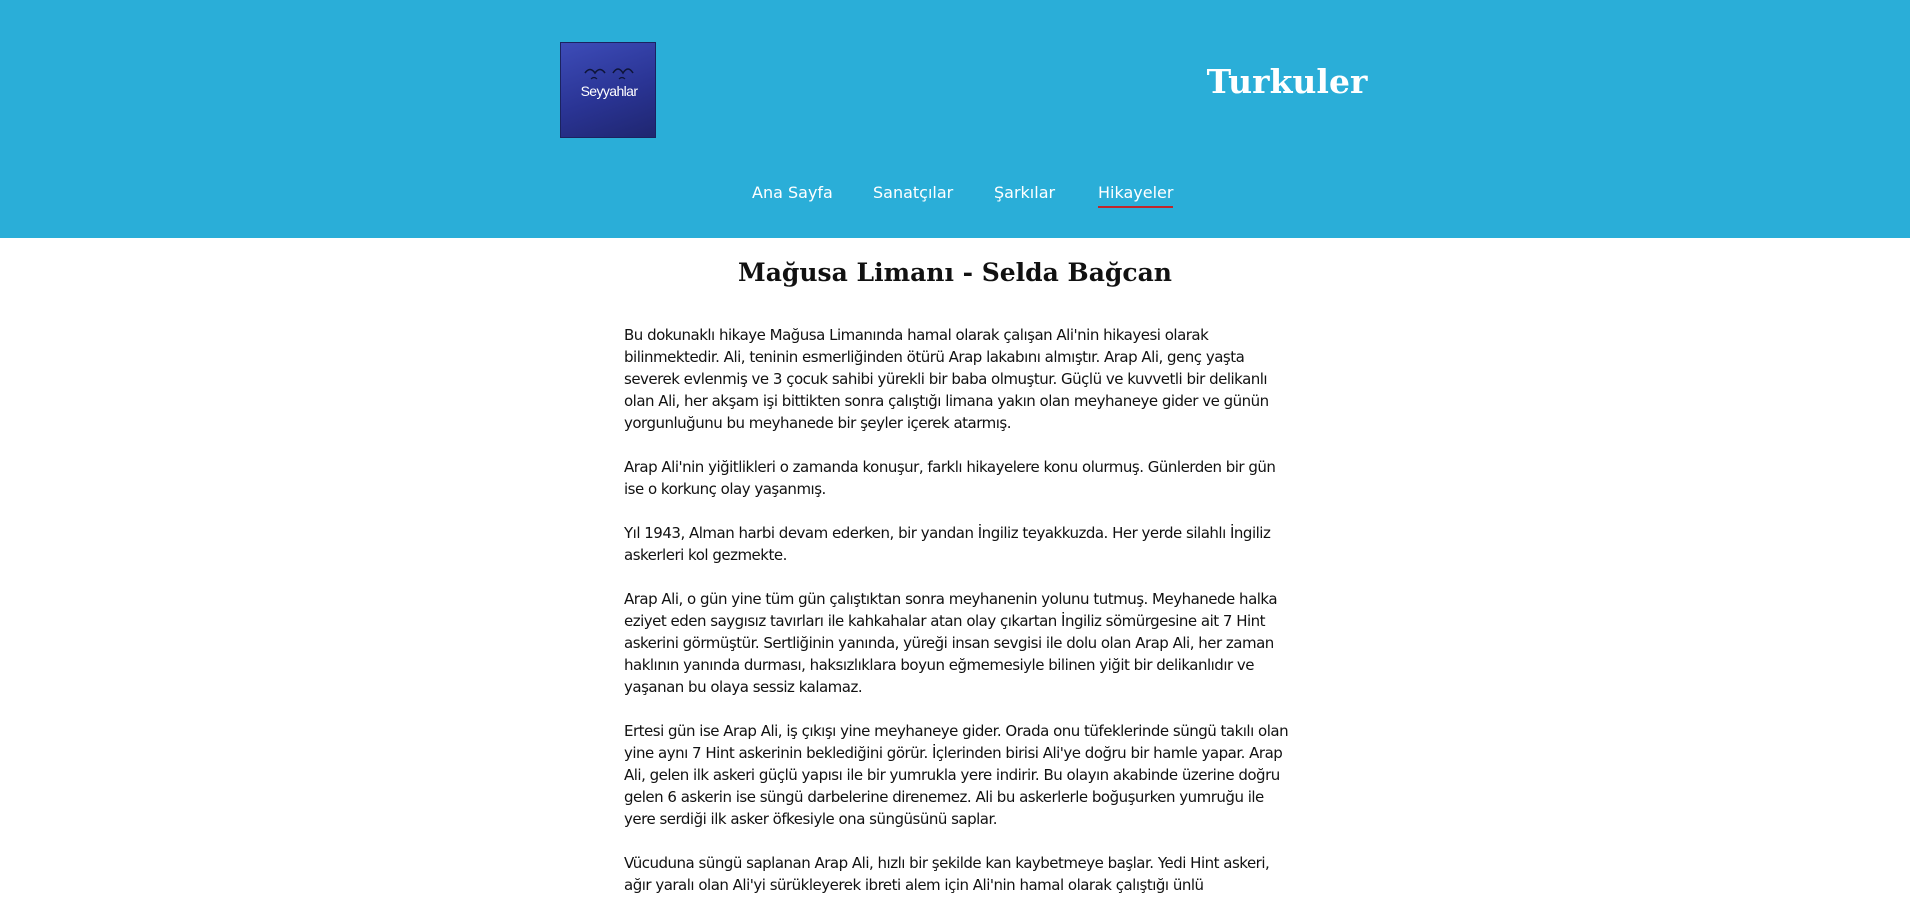  I want to click on nav-item-sanatcilar: Sanatçılar, so click(913, 193).